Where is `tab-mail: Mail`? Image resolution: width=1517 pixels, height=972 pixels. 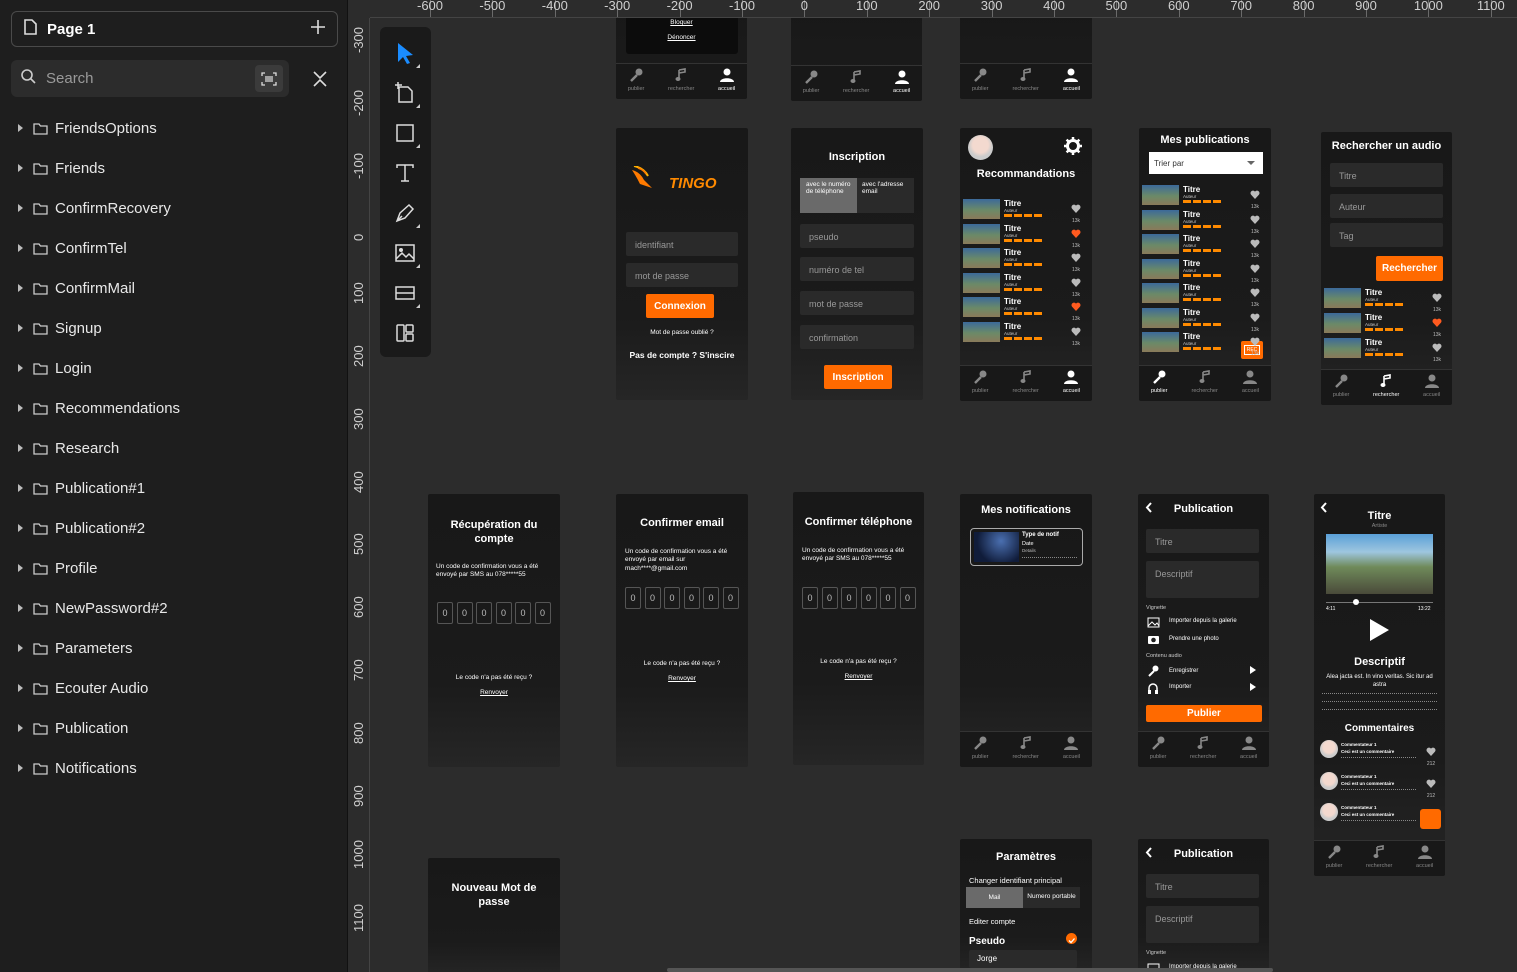
tab-mail: Mail is located at coordinates (994, 897).